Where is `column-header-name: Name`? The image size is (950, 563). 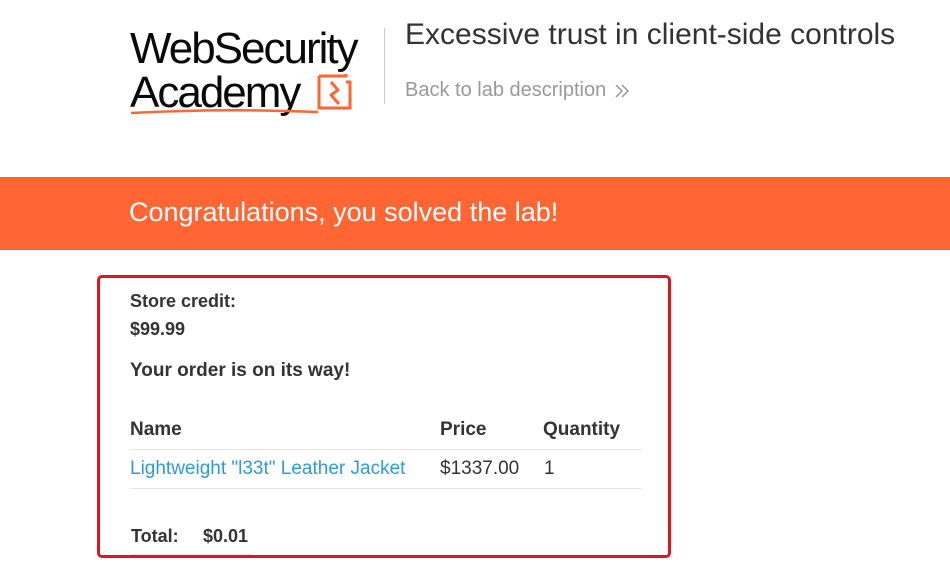 column-header-name: Name is located at coordinates (156, 429).